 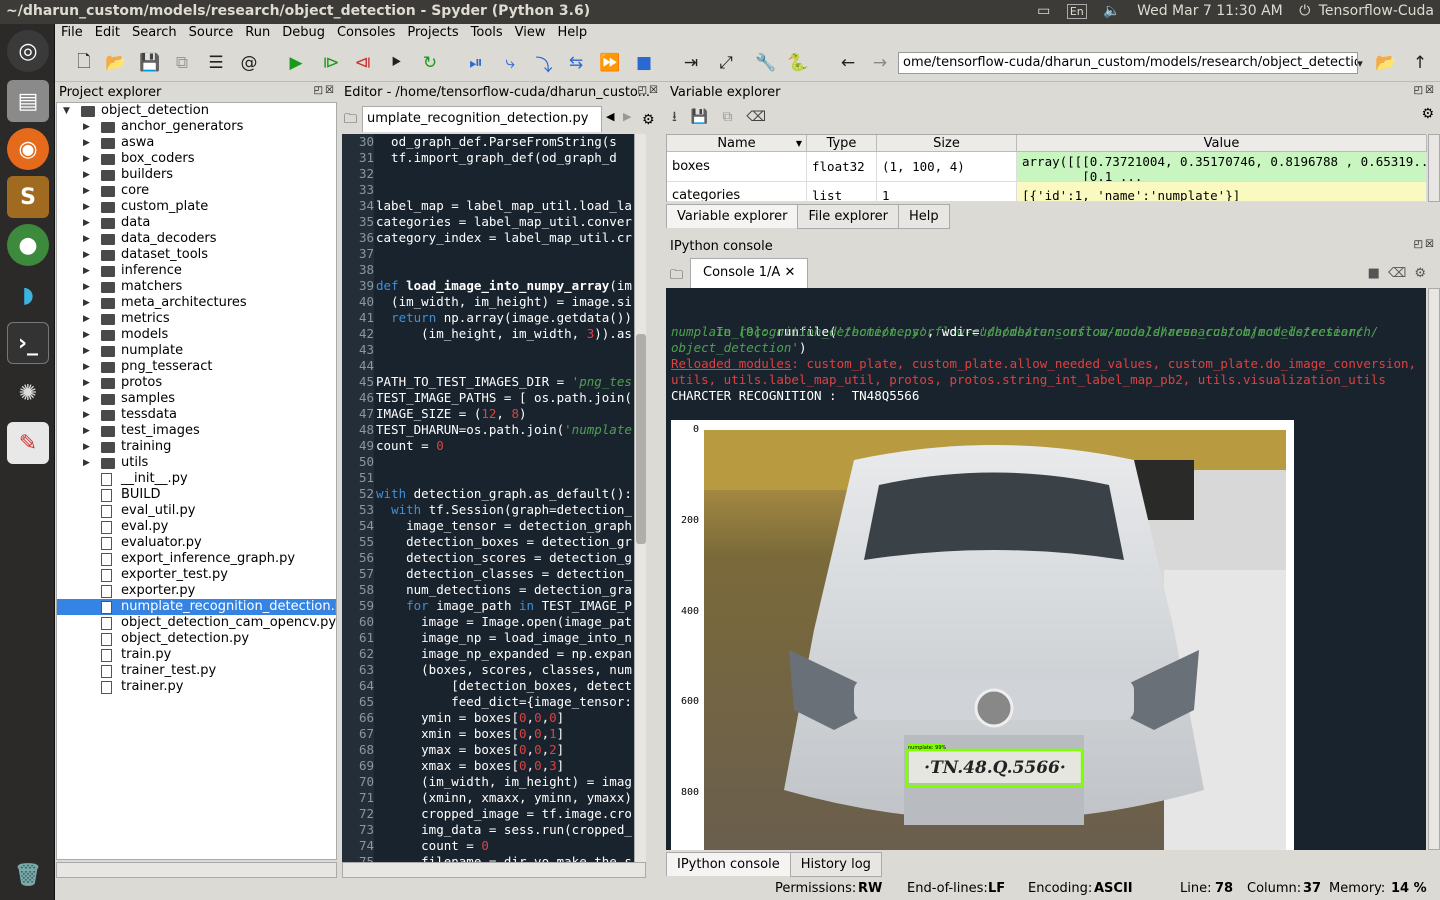 What do you see at coordinates (576, 63) in the screenshot?
I see `step-return-icon: ⇆` at bounding box center [576, 63].